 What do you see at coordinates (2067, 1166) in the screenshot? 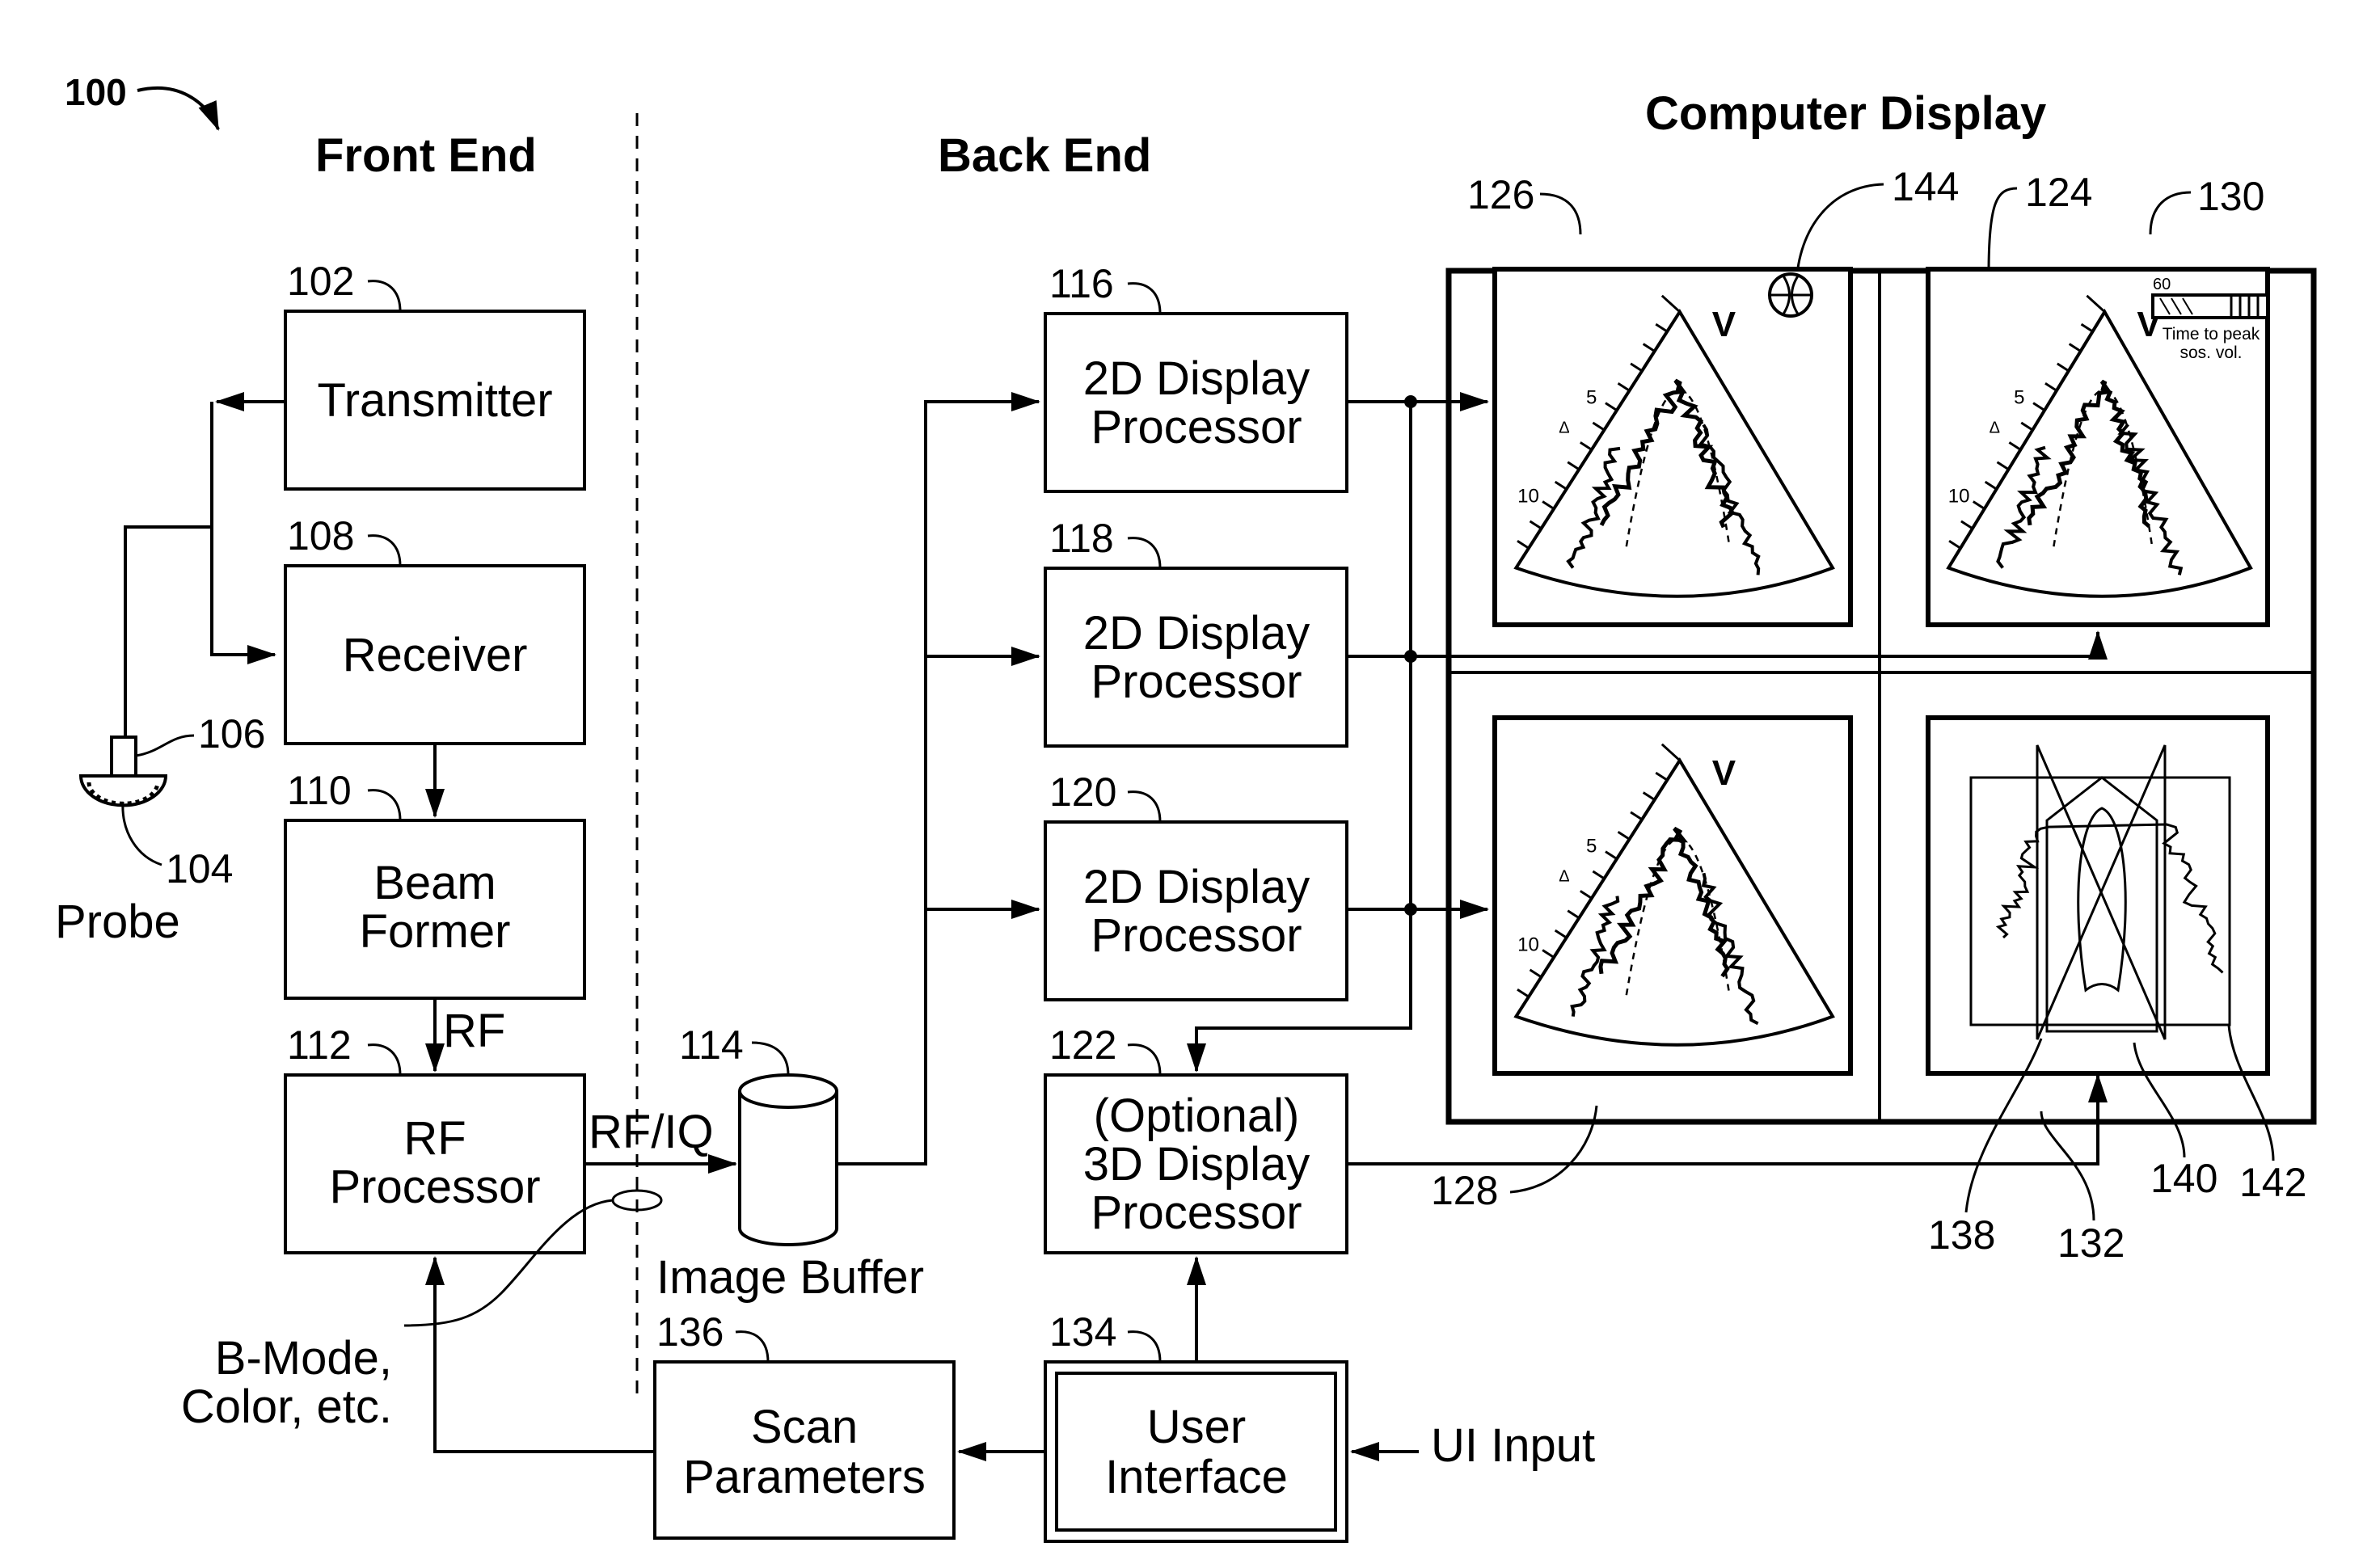
I see `ref-132-leader` at bounding box center [2067, 1166].